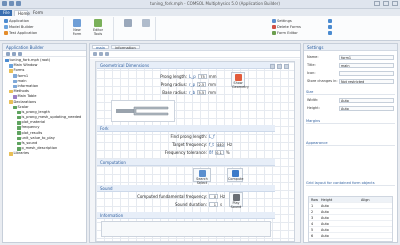 The height and width of the screenshot is (245, 400). I want to click on settings-section-grid-layout: Grid layout for contained form objects, so click(350, 183).